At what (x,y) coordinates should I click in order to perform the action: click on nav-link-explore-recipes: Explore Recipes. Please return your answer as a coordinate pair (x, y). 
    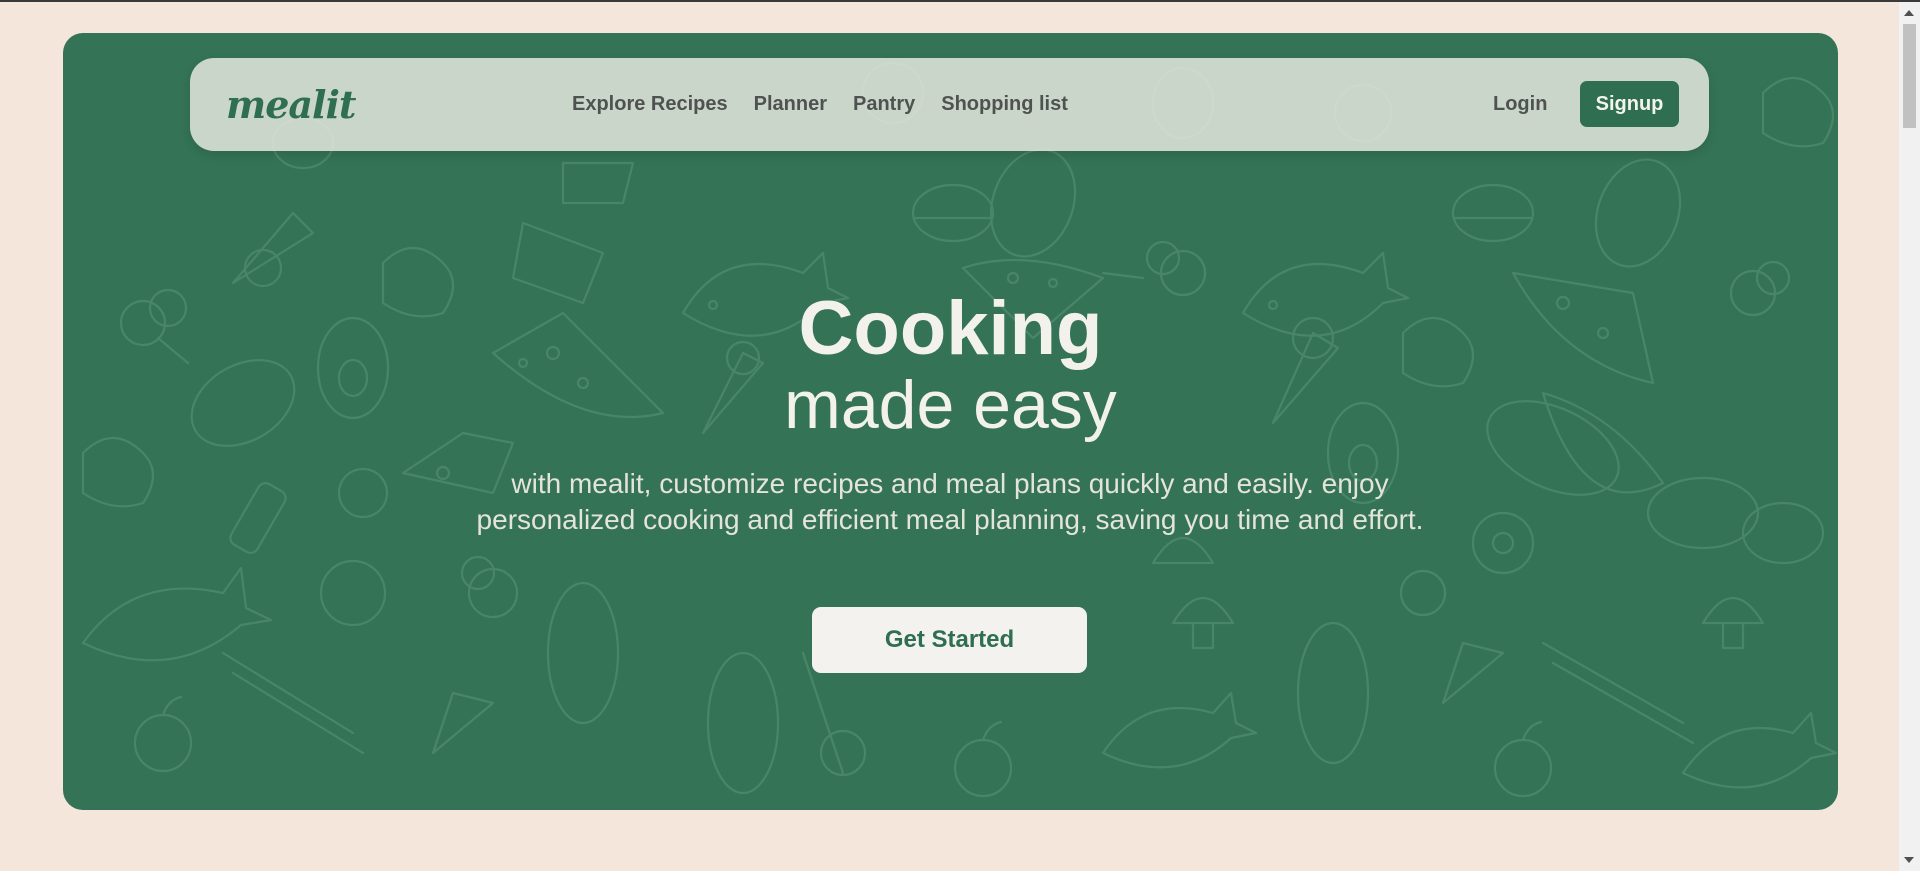
    Looking at the image, I should click on (650, 104).